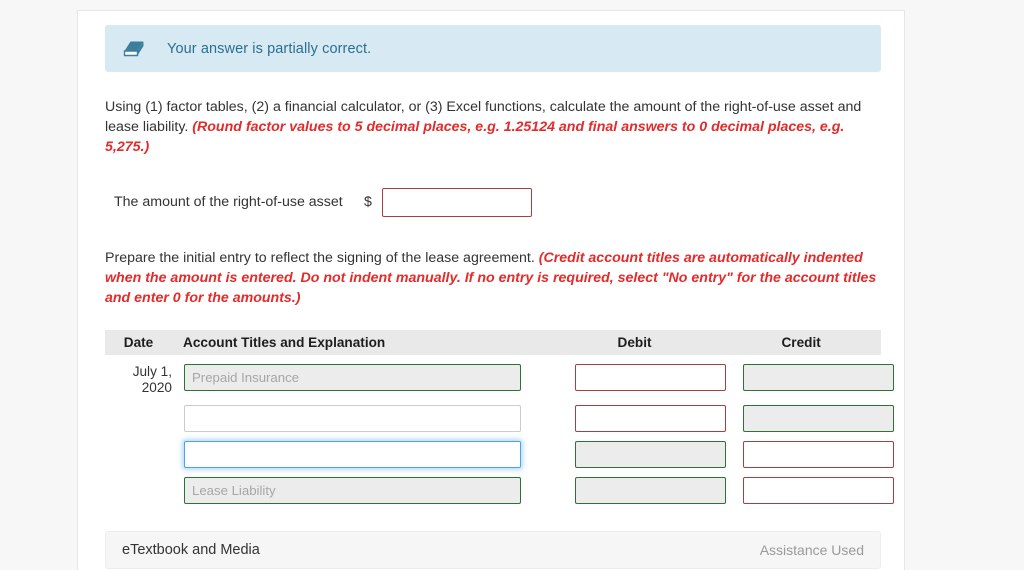  What do you see at coordinates (284, 342) in the screenshot?
I see `header-account-titles: Account Titles and Explanation` at bounding box center [284, 342].